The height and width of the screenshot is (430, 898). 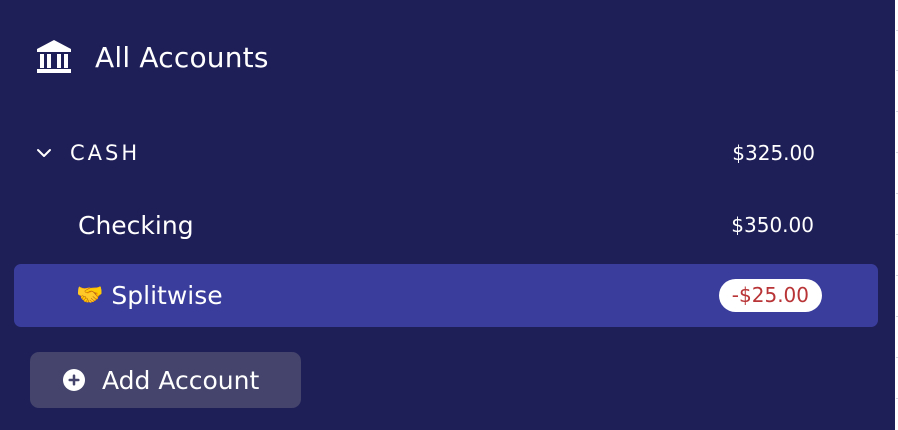 I want to click on add-account-button: Add Account, so click(x=165, y=380).